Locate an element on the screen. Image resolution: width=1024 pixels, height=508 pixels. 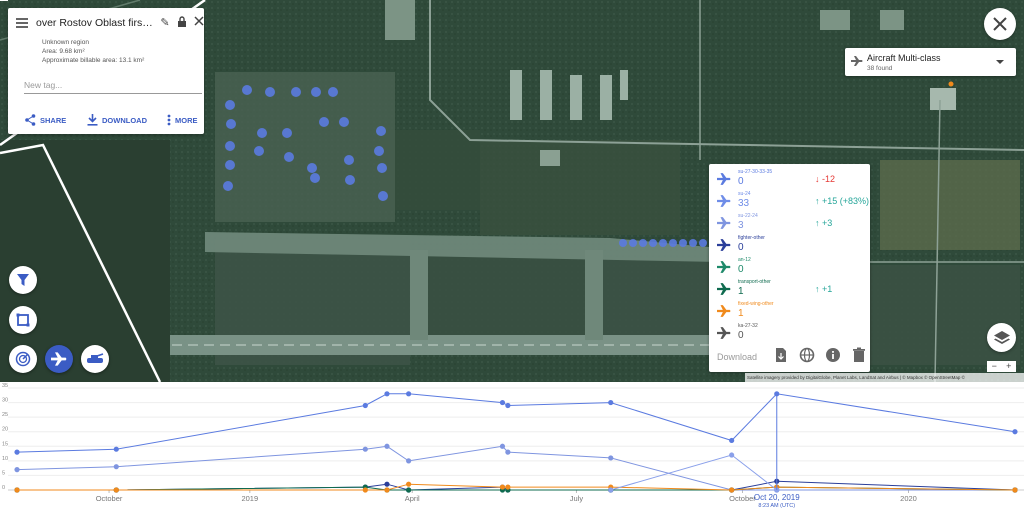
legend-download-row: Download is located at coordinates (792, 356).